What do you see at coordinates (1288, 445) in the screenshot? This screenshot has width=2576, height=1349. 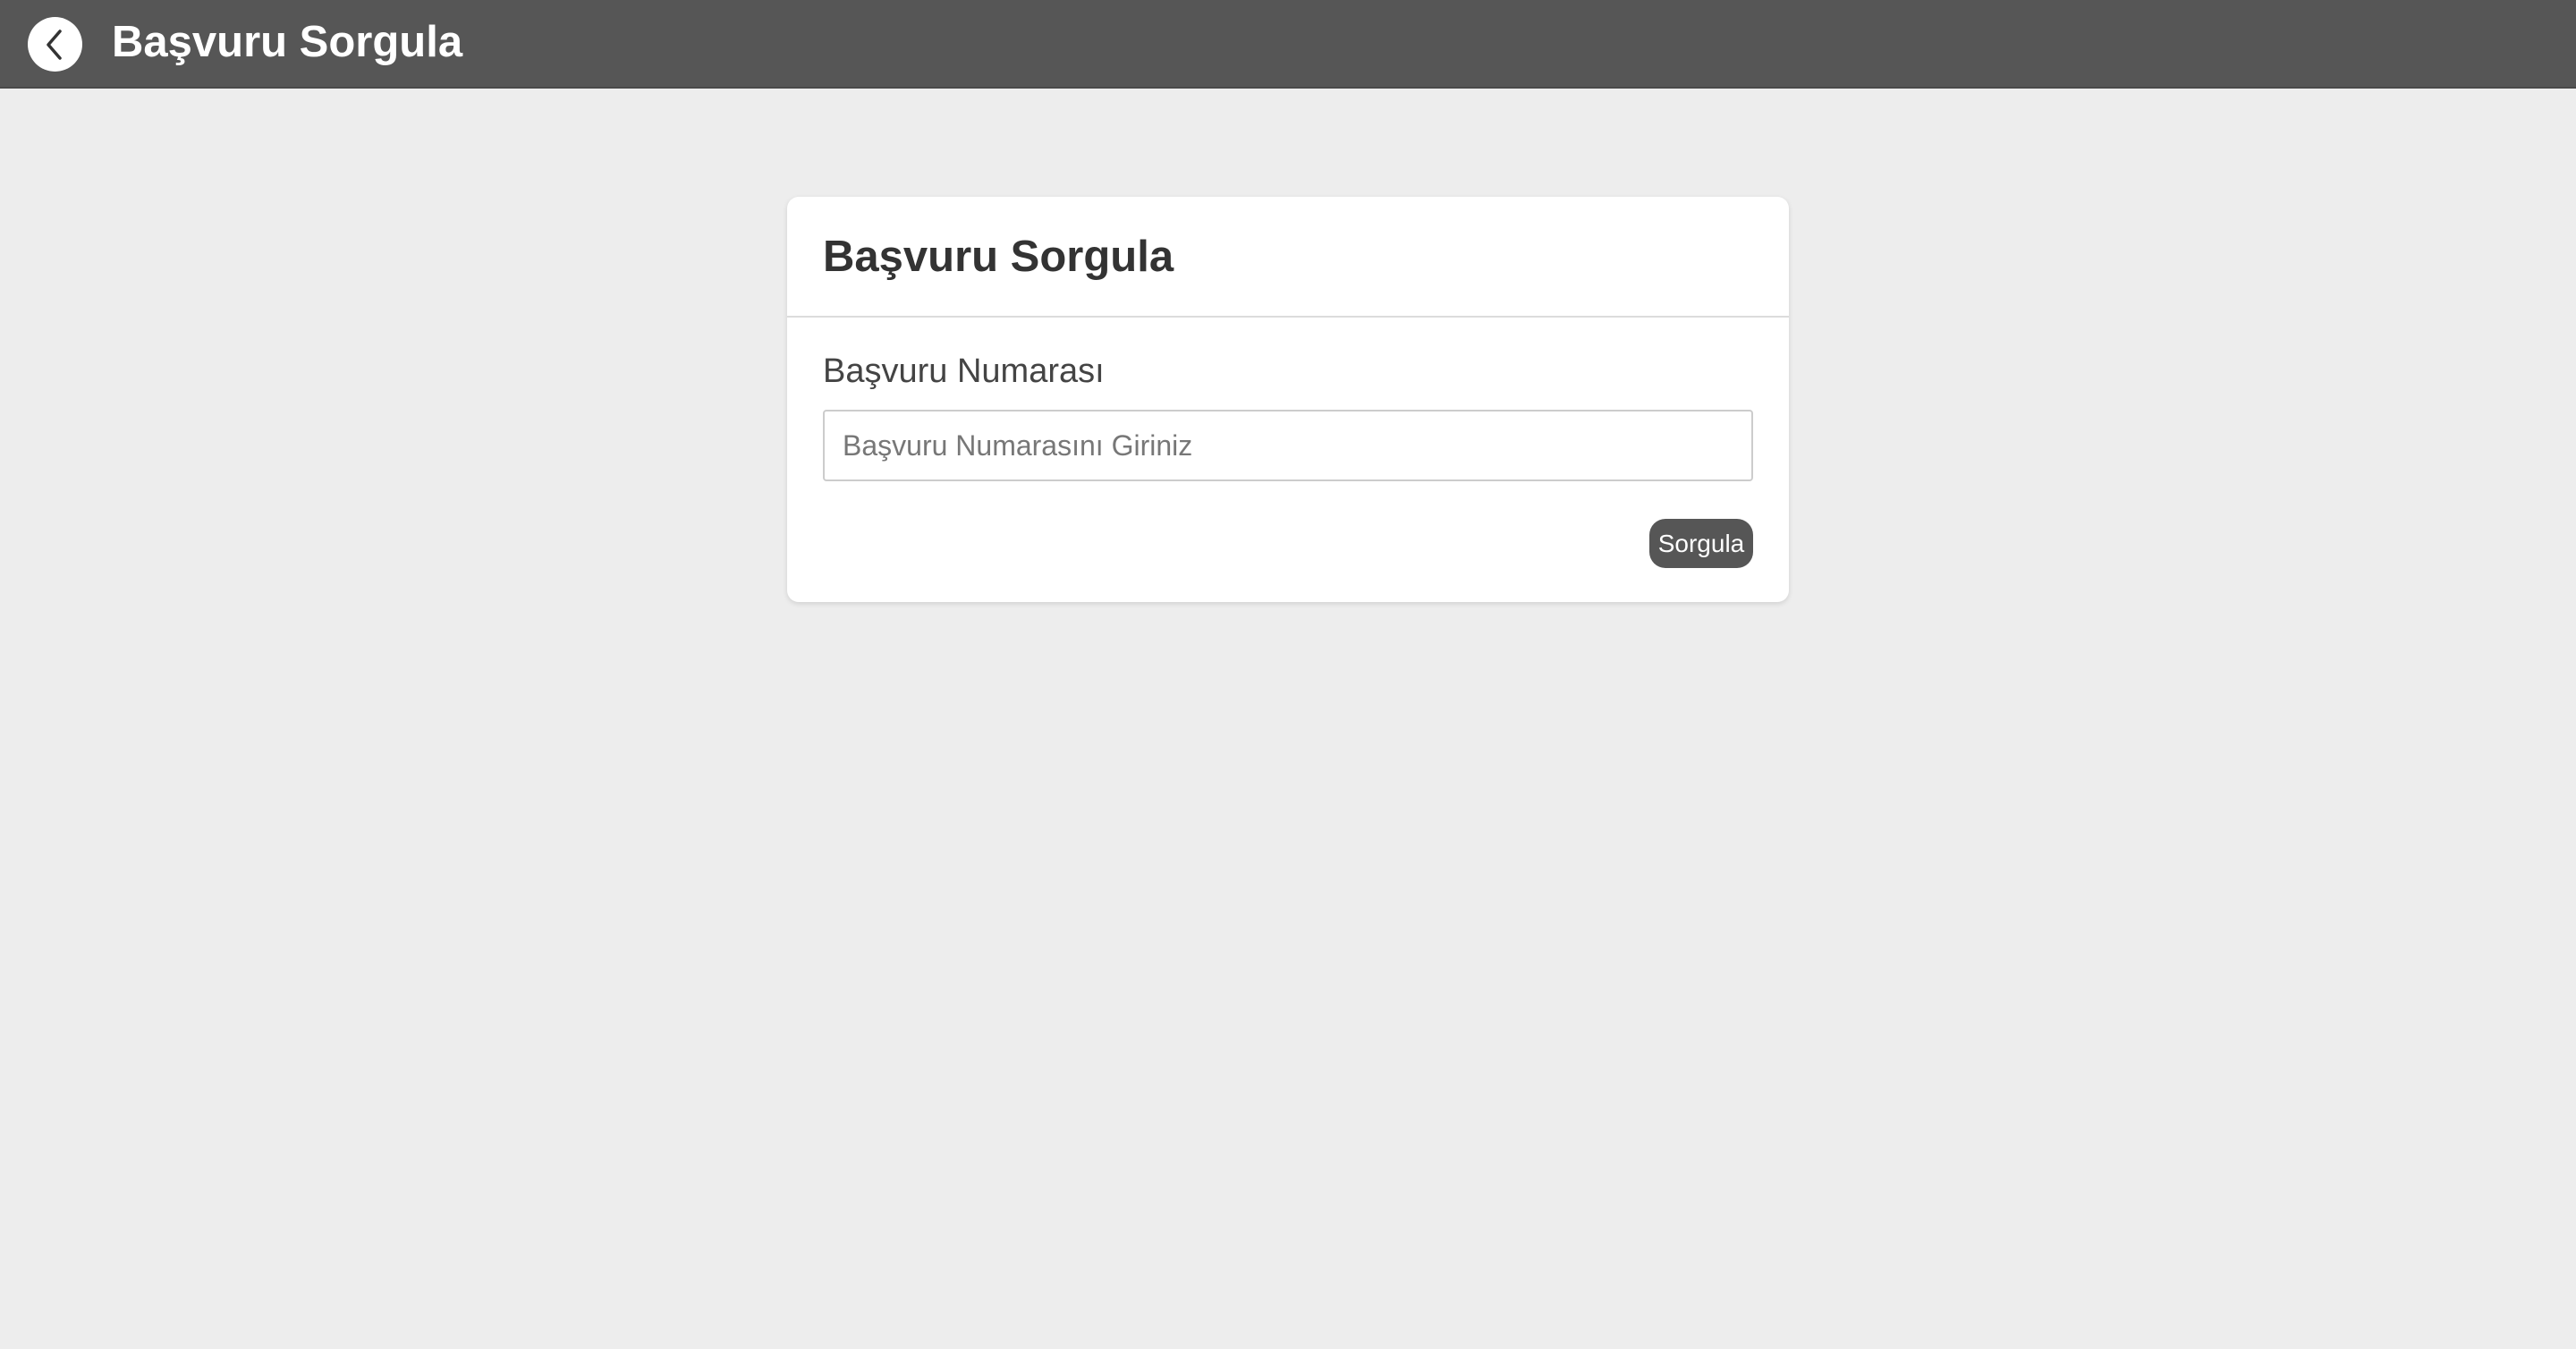 I see `application-number-input` at bounding box center [1288, 445].